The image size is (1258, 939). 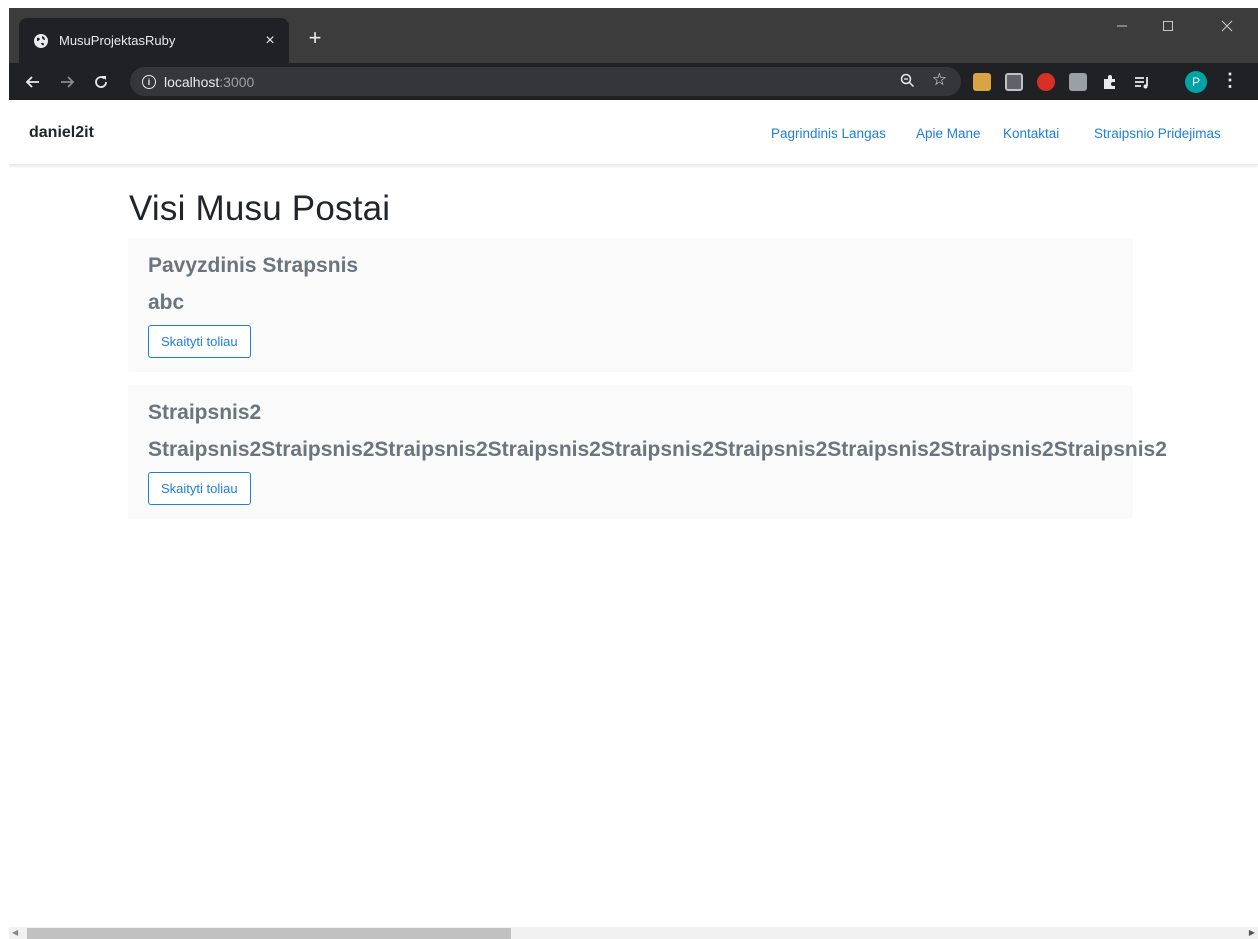 I want to click on info-icon: i, so click(x=149, y=81).